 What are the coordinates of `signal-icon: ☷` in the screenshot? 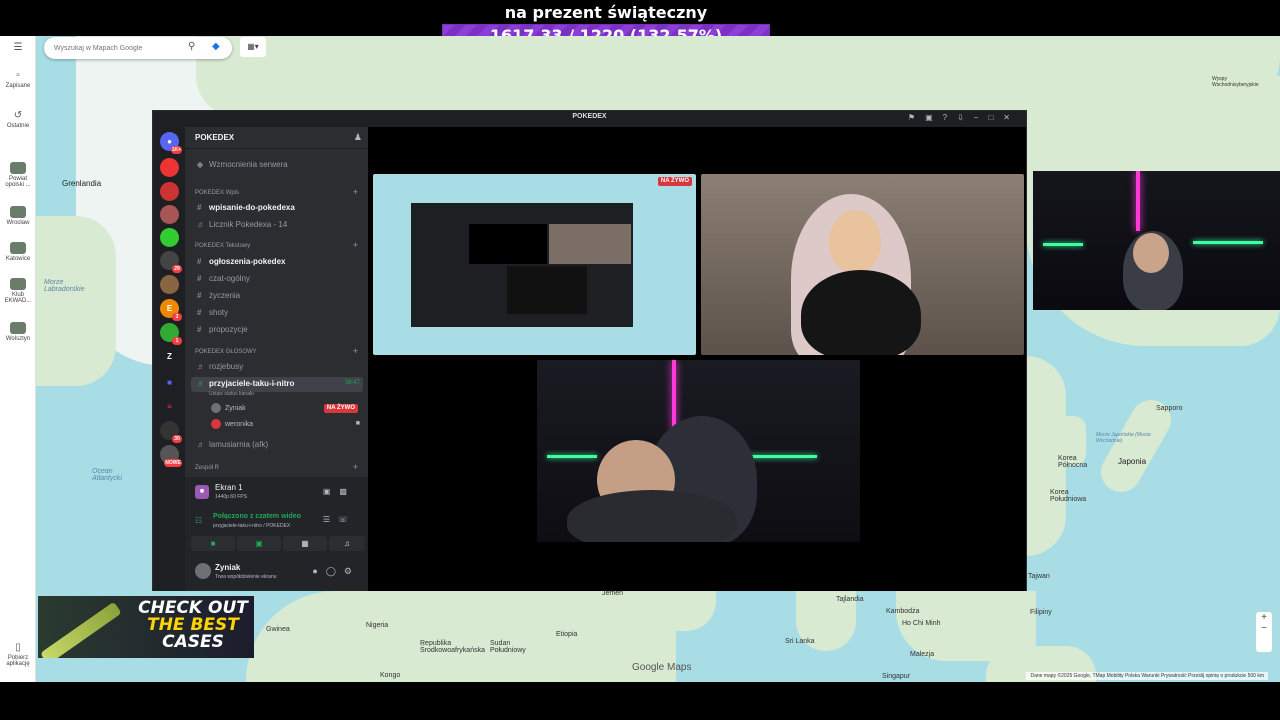 It's located at (199, 520).